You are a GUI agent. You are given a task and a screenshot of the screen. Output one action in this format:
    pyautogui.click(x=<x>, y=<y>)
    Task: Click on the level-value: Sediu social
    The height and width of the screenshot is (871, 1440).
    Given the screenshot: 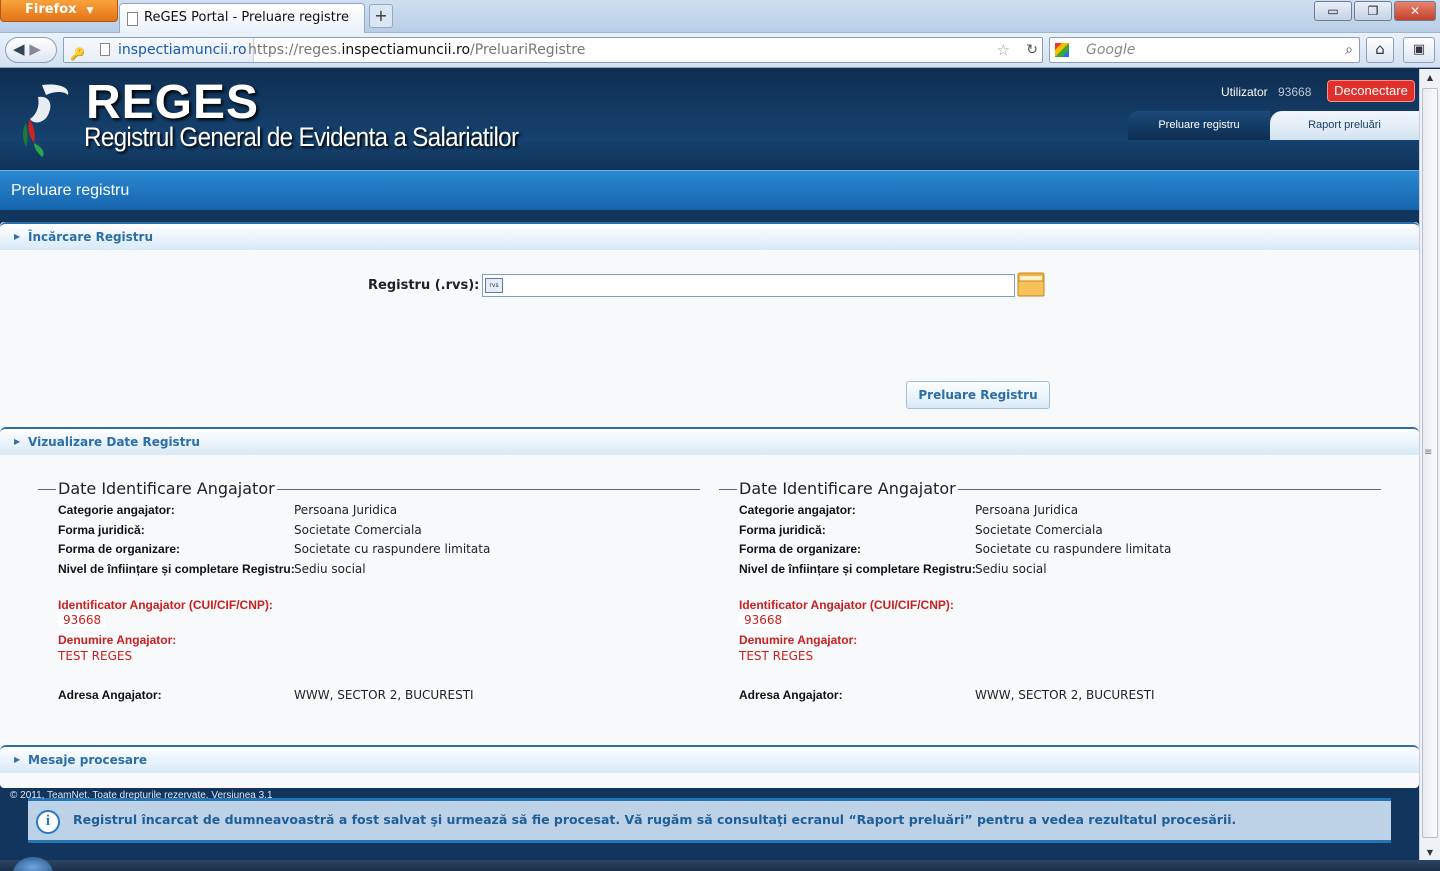 What is the action you would take?
    pyautogui.click(x=330, y=569)
    